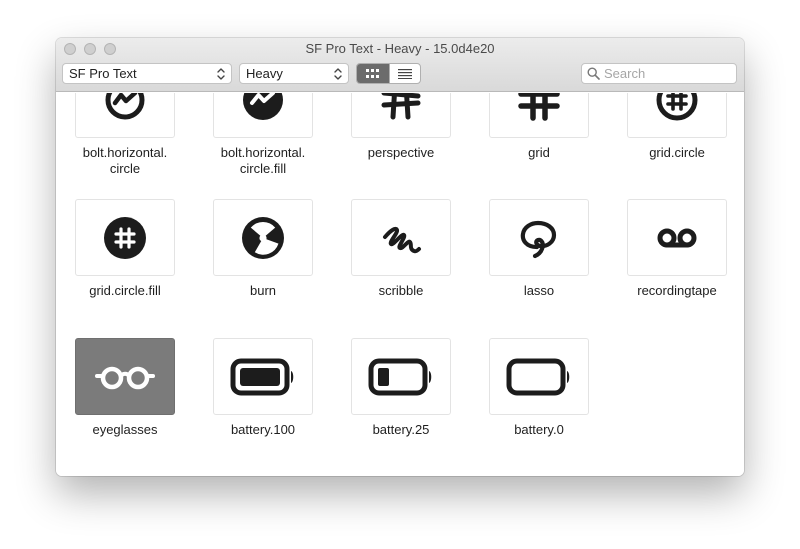 This screenshot has height=549, width=800. What do you see at coordinates (147, 73) in the screenshot?
I see `font-family-select: SF Pro Text` at bounding box center [147, 73].